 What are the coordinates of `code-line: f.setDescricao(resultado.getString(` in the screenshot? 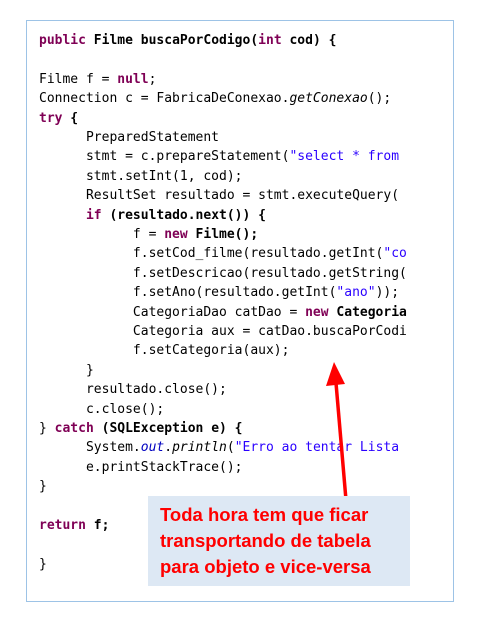 It's located at (223, 273).